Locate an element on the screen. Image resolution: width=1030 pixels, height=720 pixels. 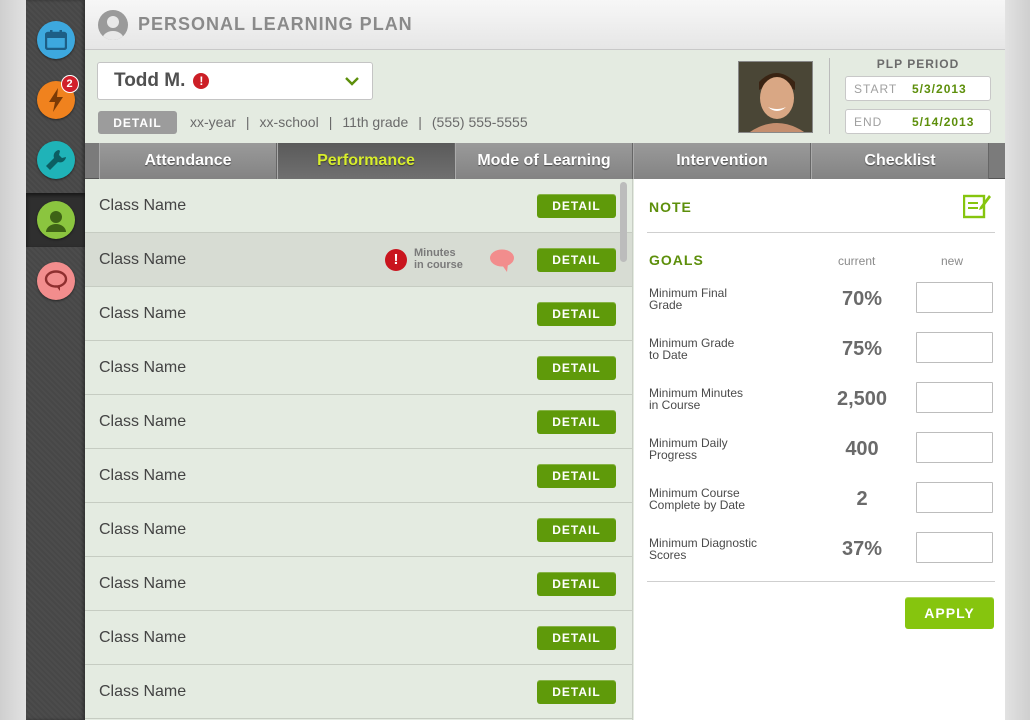
list-item: Class Name ! Minutes in course DETAIL is located at coordinates (358, 260).